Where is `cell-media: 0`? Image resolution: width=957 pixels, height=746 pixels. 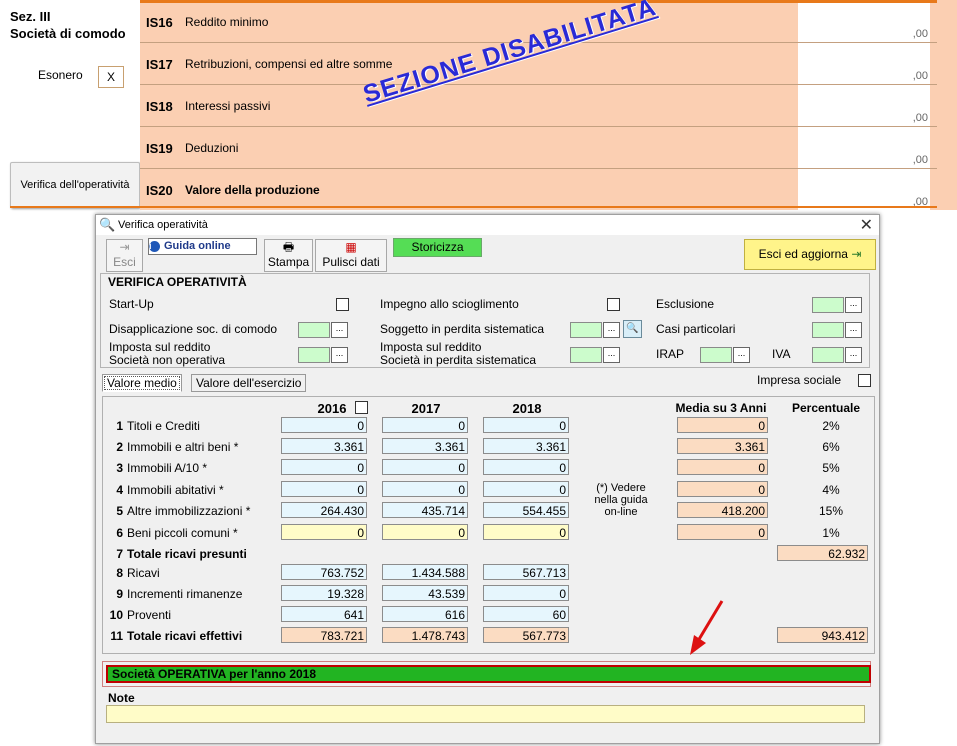 cell-media: 0 is located at coordinates (722, 532).